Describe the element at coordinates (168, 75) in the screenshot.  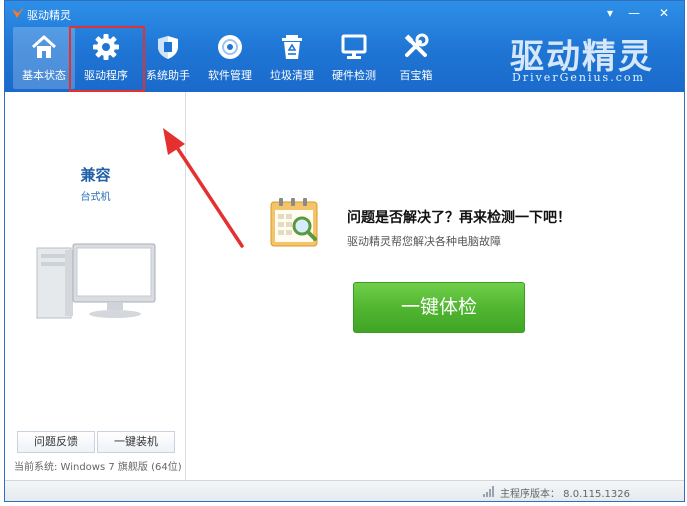
I see `nav-label: 系统助手` at that location.